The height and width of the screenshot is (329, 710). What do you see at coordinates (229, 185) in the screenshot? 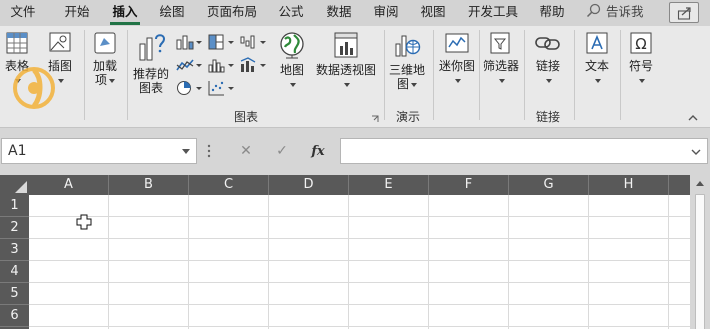
I see `column-header-c: C` at bounding box center [229, 185].